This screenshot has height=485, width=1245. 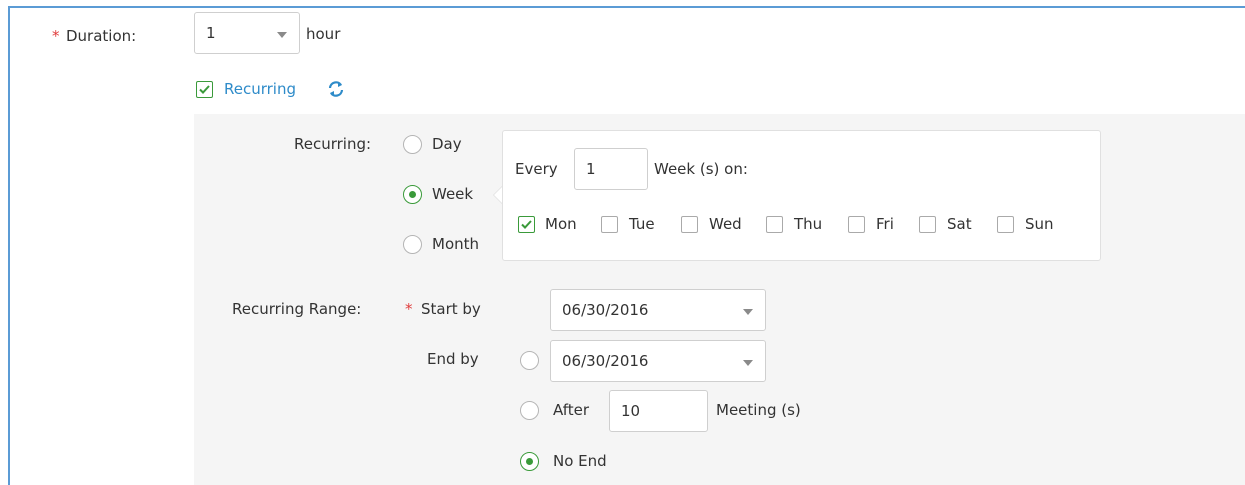 What do you see at coordinates (774, 224) in the screenshot?
I see `checkbox-thu` at bounding box center [774, 224].